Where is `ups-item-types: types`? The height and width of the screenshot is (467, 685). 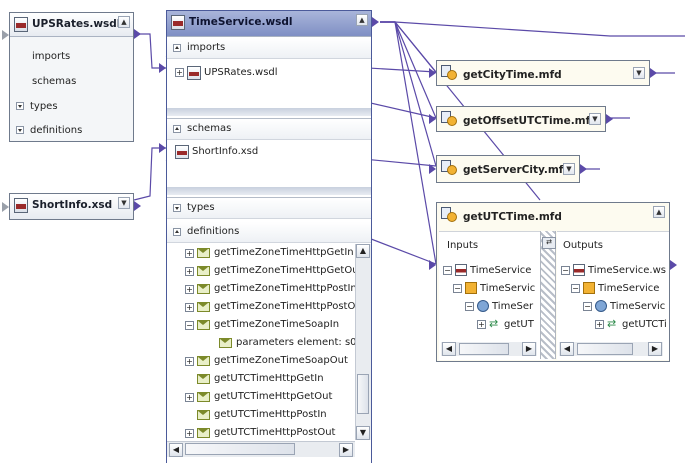 ups-item-types: types is located at coordinates (71, 107).